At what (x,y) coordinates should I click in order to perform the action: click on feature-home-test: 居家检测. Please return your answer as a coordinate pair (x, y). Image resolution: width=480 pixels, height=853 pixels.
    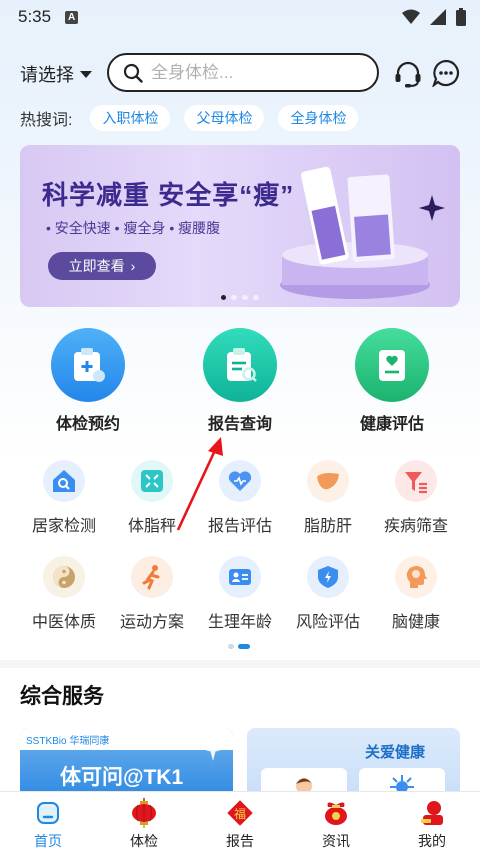
    Looking at the image, I should click on (64, 498).